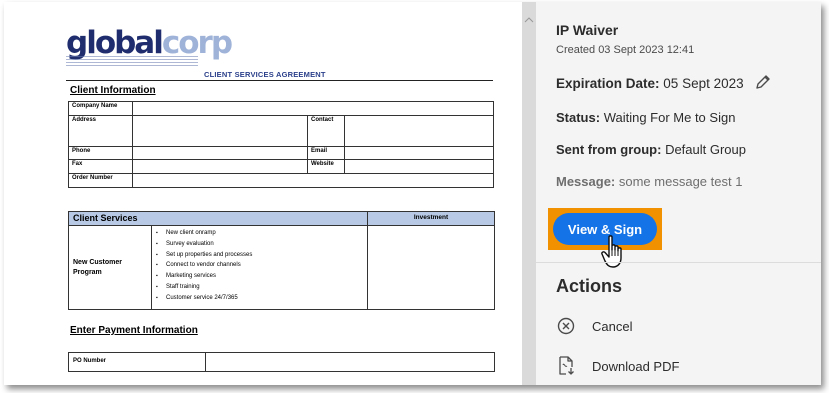 This screenshot has height=393, width=829. I want to click on client-services-header: Client Services, so click(218, 219).